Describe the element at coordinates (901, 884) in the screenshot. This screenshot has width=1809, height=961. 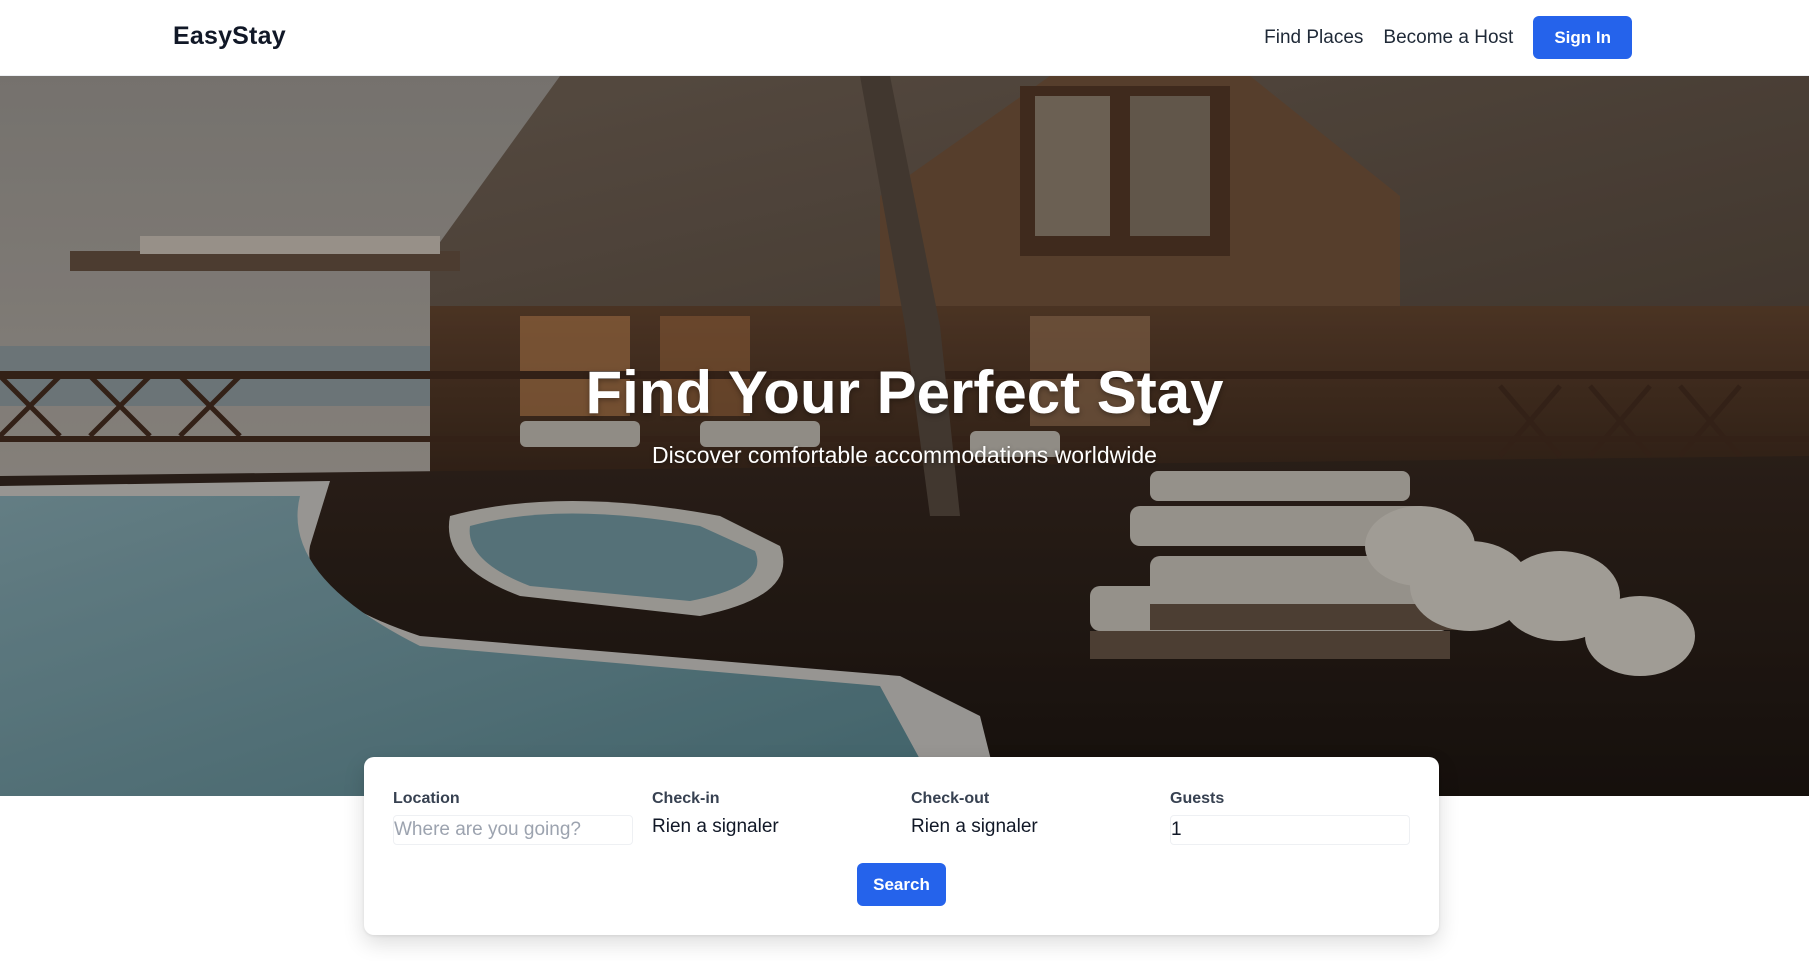
I see `search-button: Search` at that location.